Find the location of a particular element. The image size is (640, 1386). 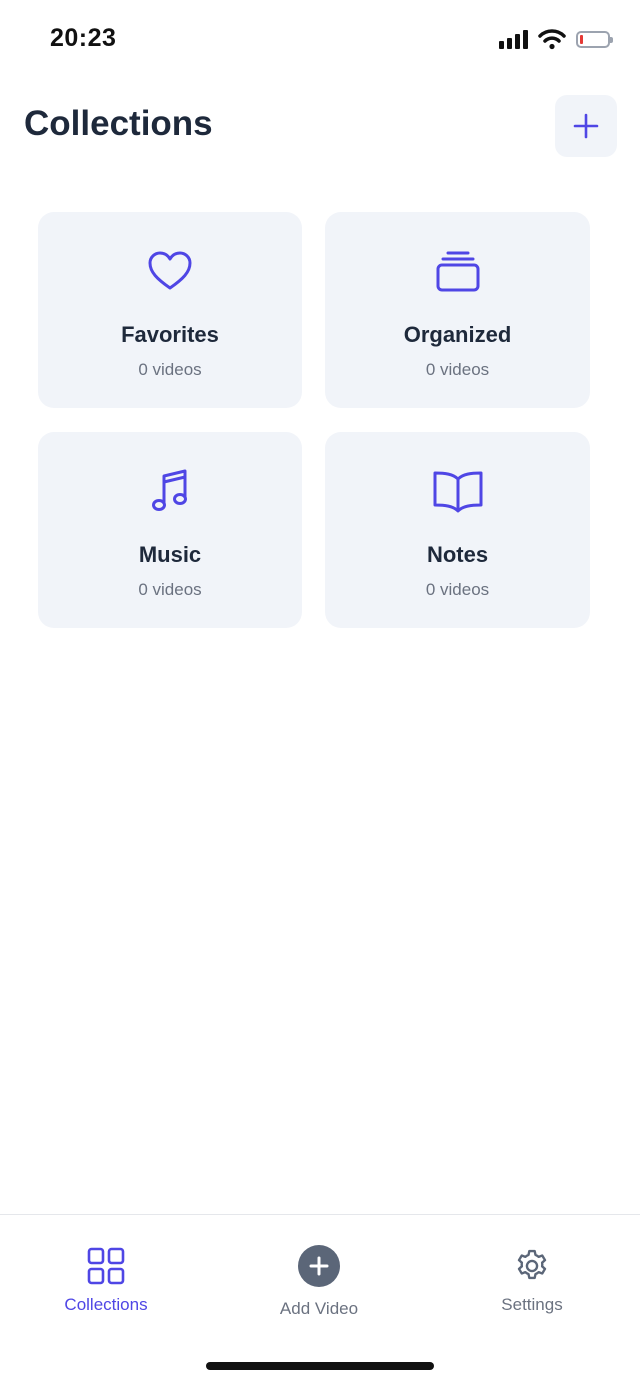

collection-title: Favorites is located at coordinates (170, 334).